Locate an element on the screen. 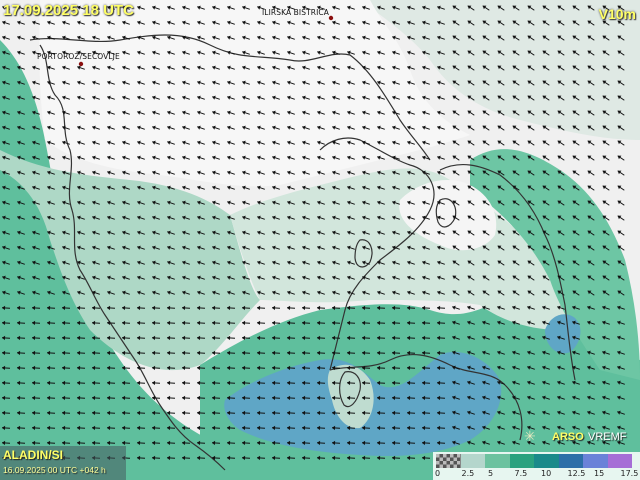 The image size is (640, 480). place-dot-portoroz is located at coordinates (81, 64).